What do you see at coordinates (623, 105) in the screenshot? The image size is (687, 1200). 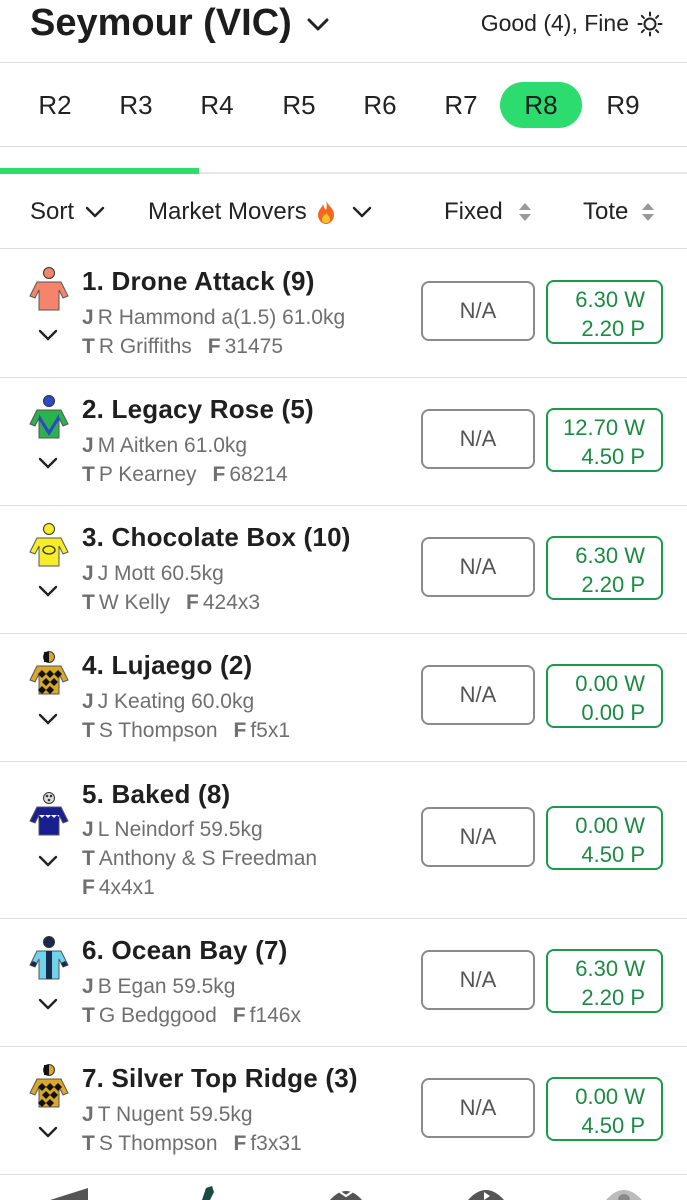 I see `race-tab: R9` at bounding box center [623, 105].